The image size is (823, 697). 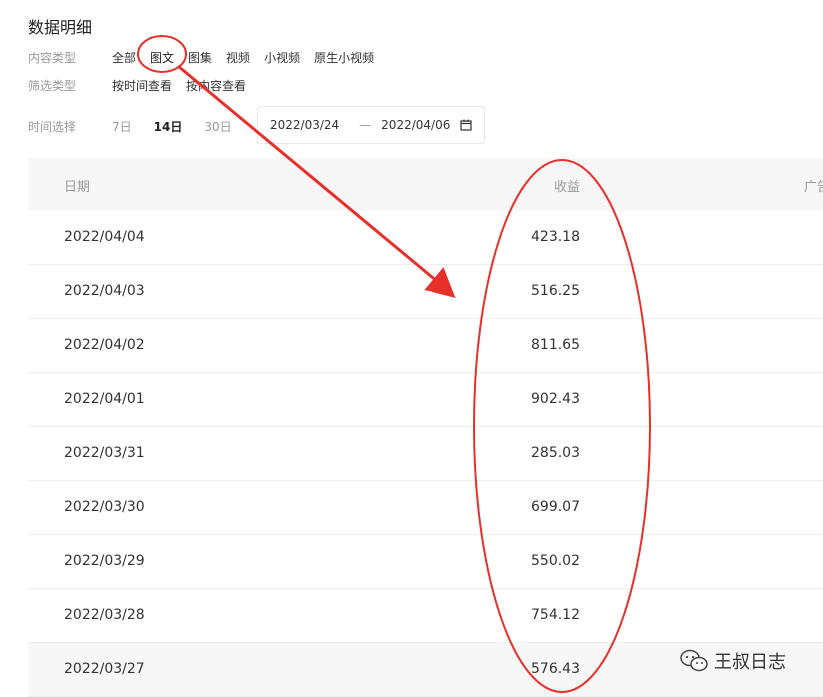 I want to click on row-revenue: 285.03, so click(x=555, y=453).